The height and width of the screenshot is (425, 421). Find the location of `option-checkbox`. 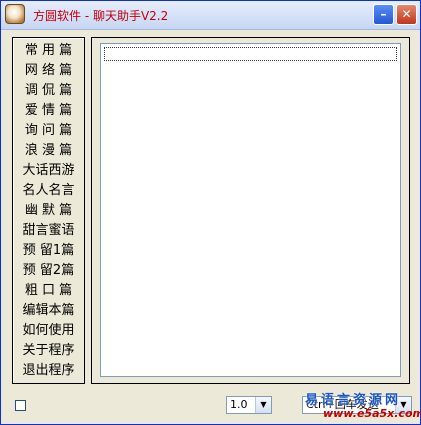

option-checkbox is located at coordinates (20, 405).